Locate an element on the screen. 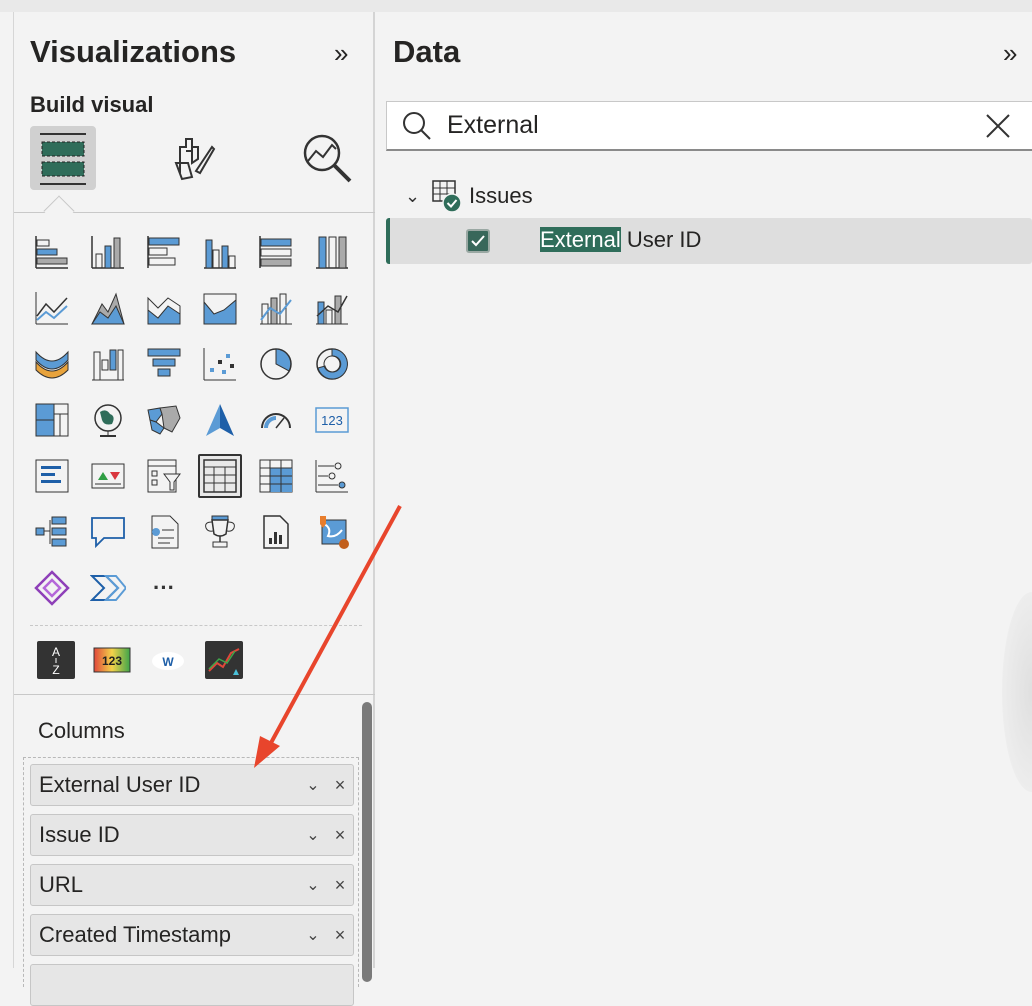 This screenshot has height=1006, width=1032. search-match-highlight: External is located at coordinates (580, 239).